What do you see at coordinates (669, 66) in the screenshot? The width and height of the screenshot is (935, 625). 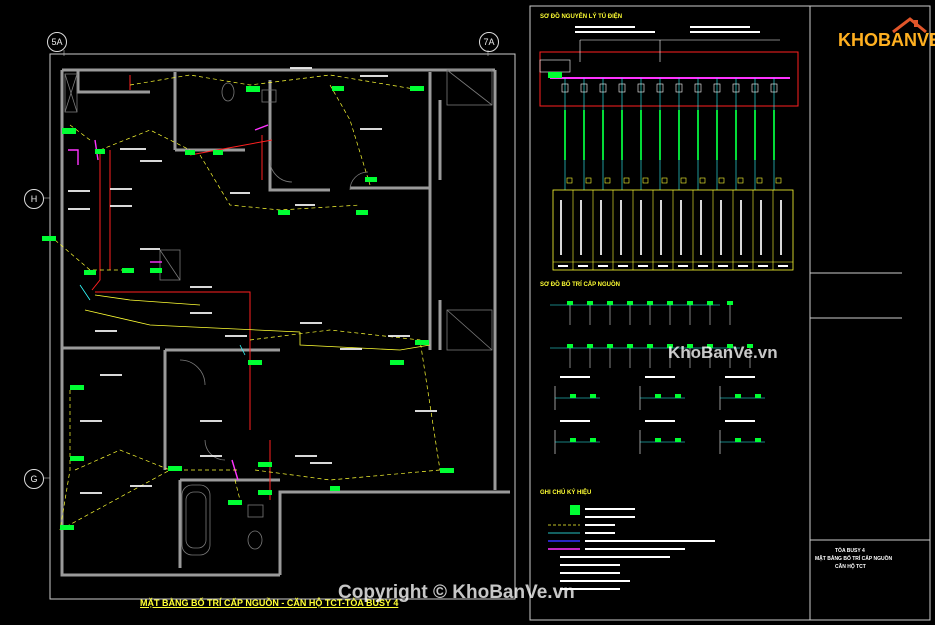 I see `panel-schematic` at bounding box center [669, 66].